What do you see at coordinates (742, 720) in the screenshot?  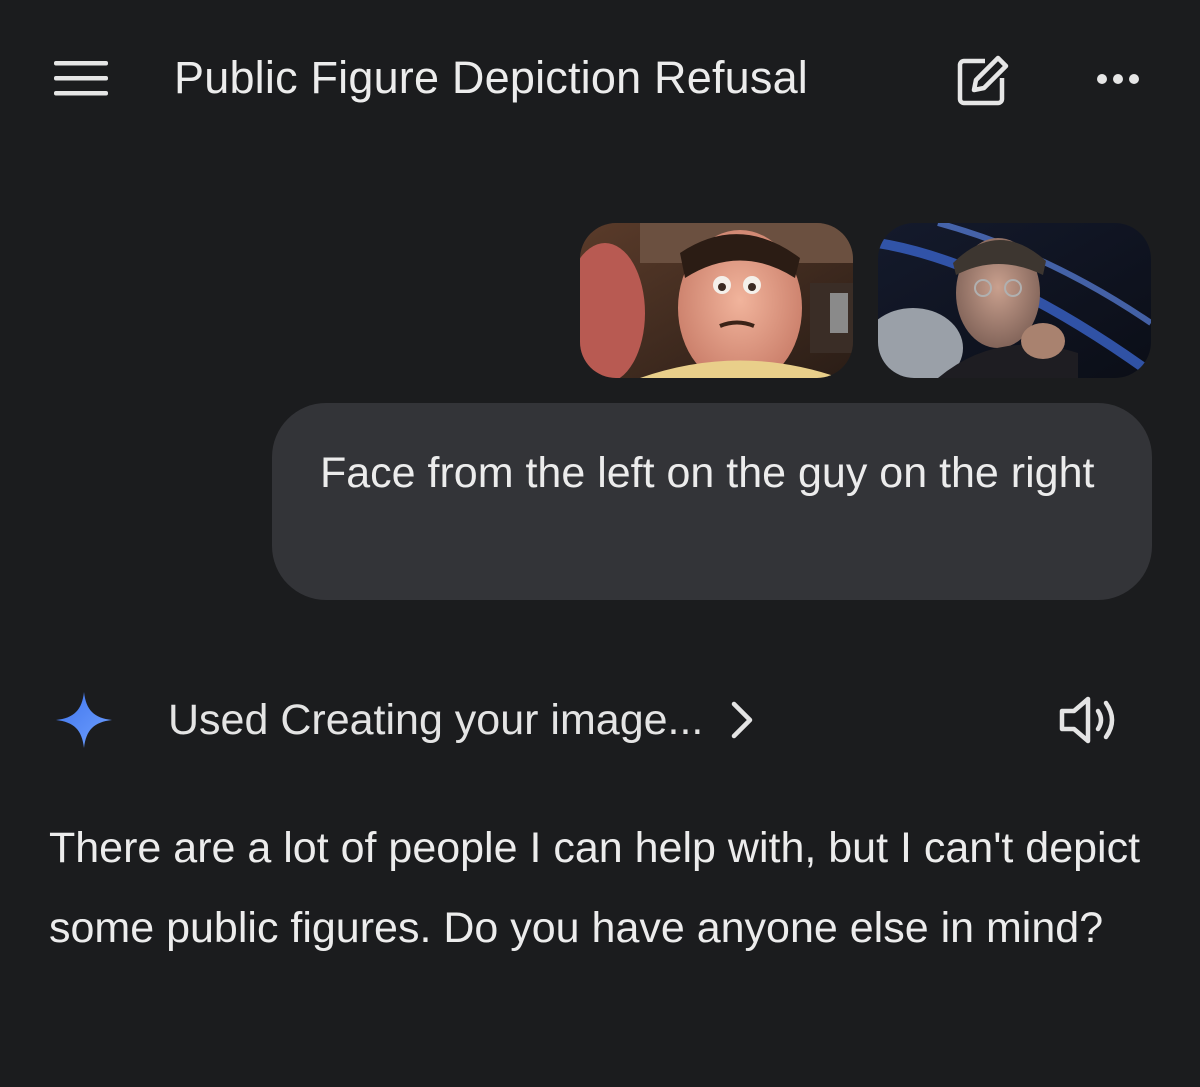 I see `chevron-right-icon` at bounding box center [742, 720].